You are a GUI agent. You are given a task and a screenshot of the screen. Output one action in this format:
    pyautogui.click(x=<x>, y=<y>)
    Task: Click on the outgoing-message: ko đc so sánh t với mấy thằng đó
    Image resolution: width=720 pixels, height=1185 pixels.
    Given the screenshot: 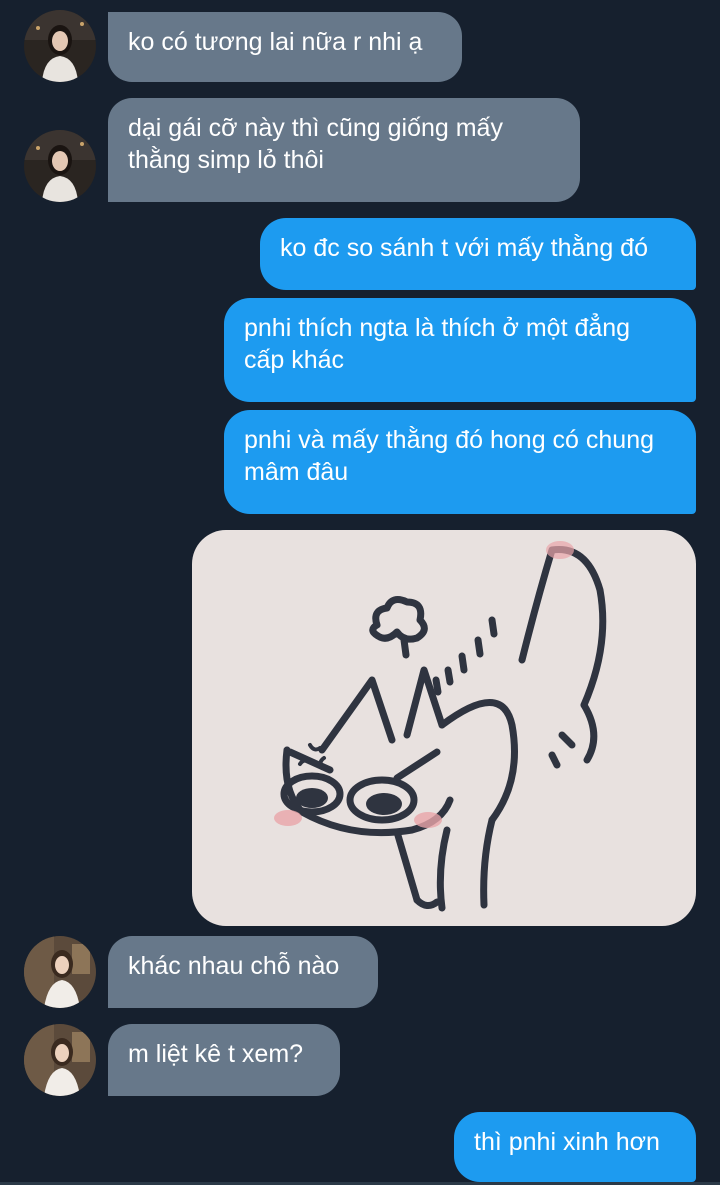 What is the action you would take?
    pyautogui.click(x=478, y=254)
    